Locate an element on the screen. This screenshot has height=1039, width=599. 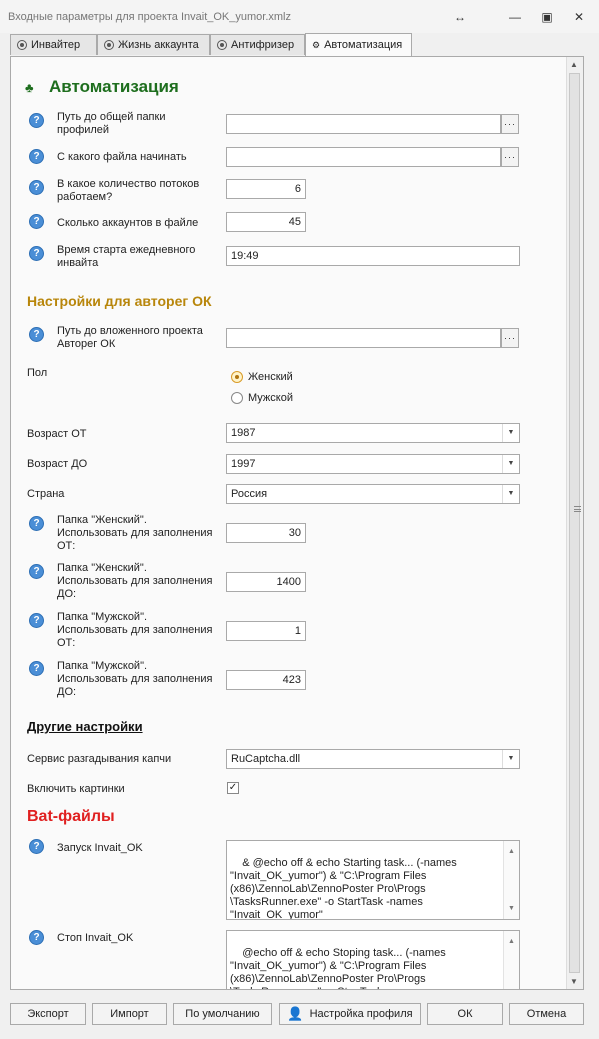
threads-label: В какое количество потоков работаем? is located at coordinates (128, 190).